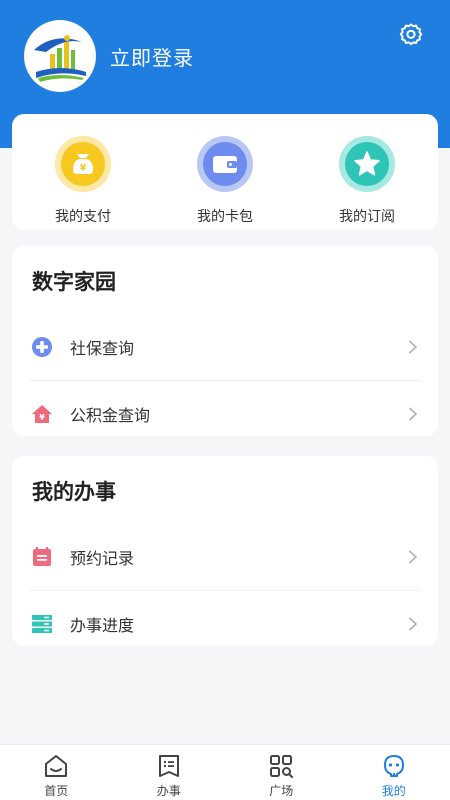  Describe the element at coordinates (225, 347) in the screenshot. I see `social-security-query-item: 社保查询` at that location.